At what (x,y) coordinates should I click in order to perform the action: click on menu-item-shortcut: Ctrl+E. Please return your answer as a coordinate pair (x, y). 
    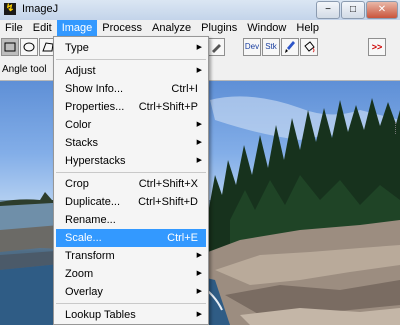
    Looking at the image, I should click on (182, 238).